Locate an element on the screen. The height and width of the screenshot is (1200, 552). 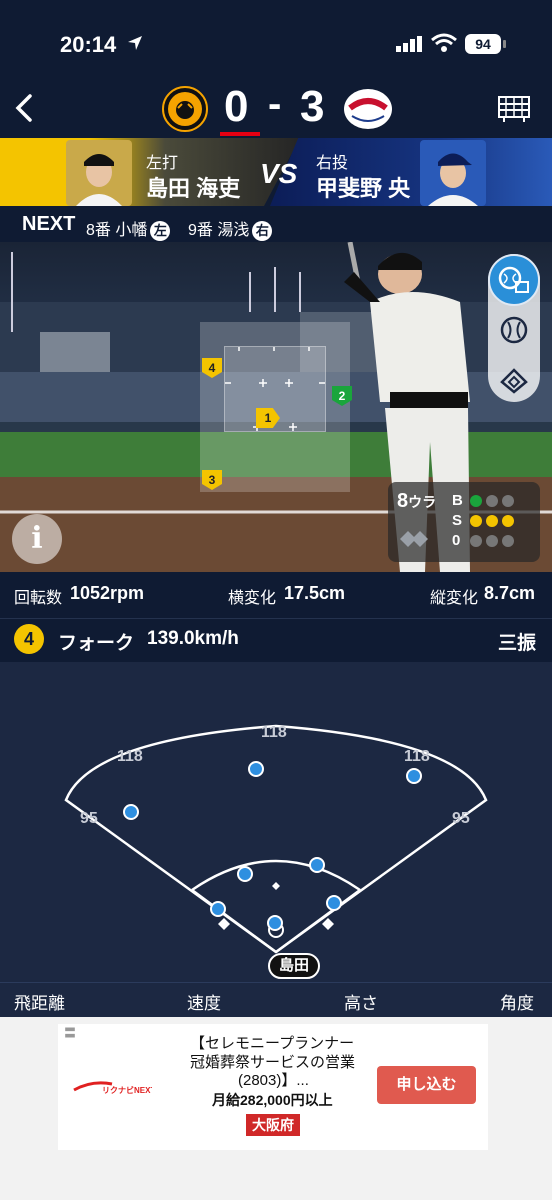
ad-area-badge: 大阪府 is located at coordinates (273, 1125).